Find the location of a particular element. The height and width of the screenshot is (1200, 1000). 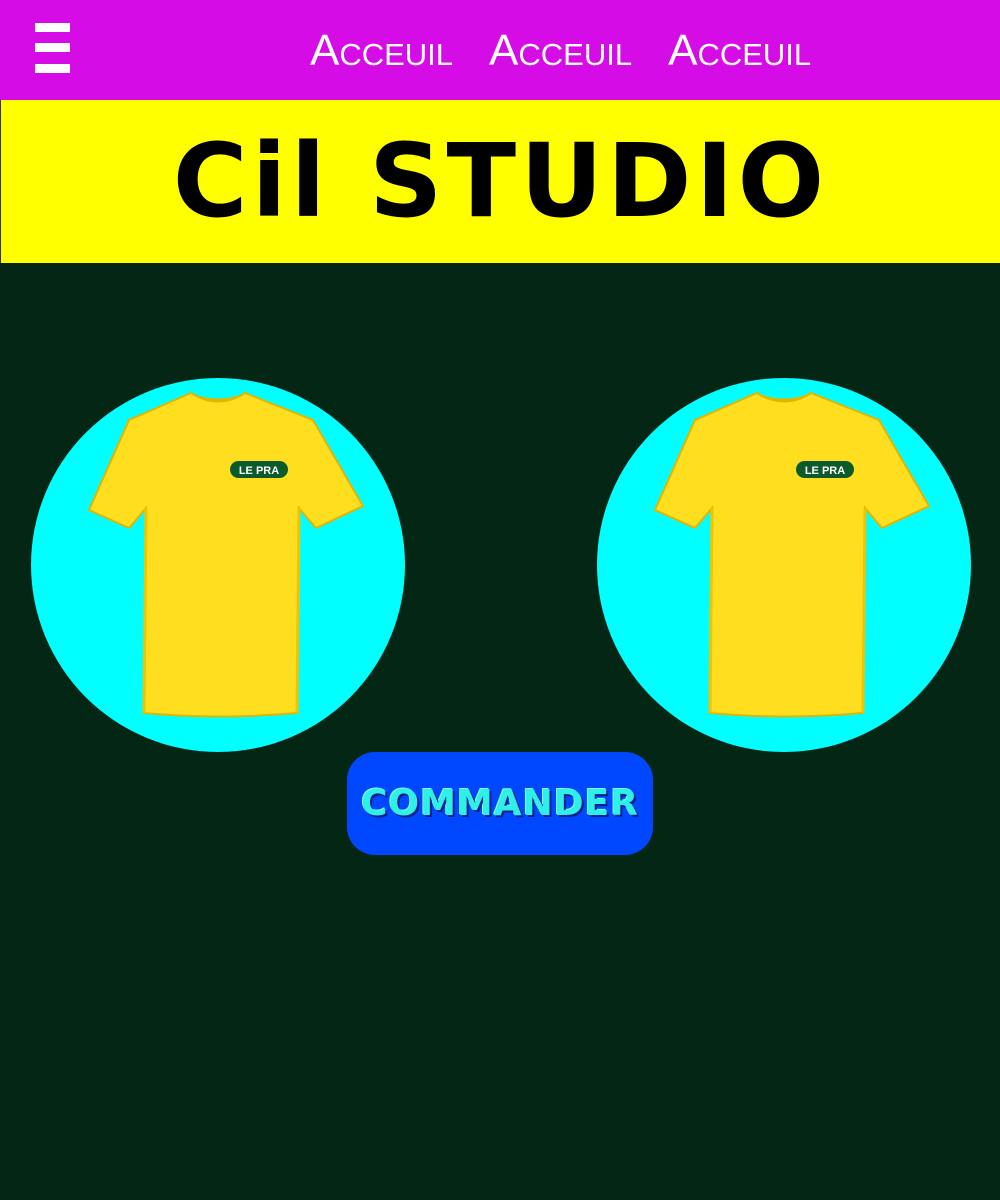

nav-link-acceuil-3: Acceuil is located at coordinates (739, 51).